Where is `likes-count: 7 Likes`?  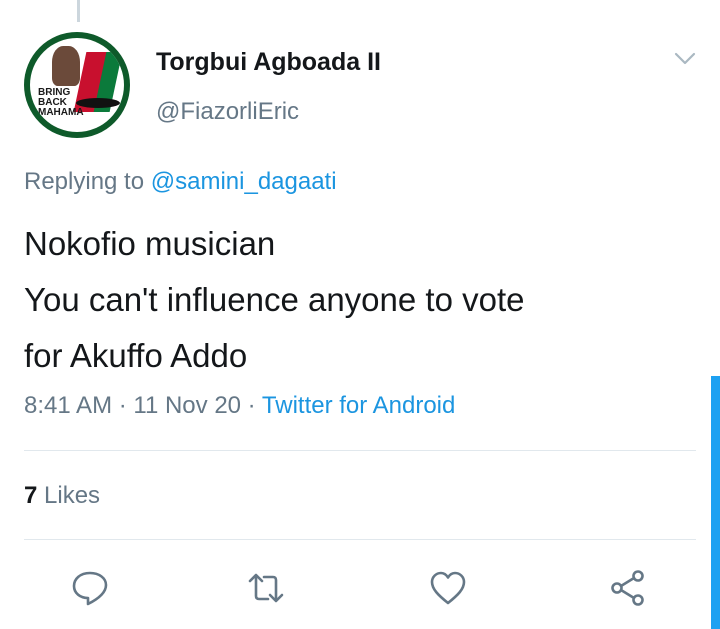 likes-count: 7 Likes is located at coordinates (62, 496).